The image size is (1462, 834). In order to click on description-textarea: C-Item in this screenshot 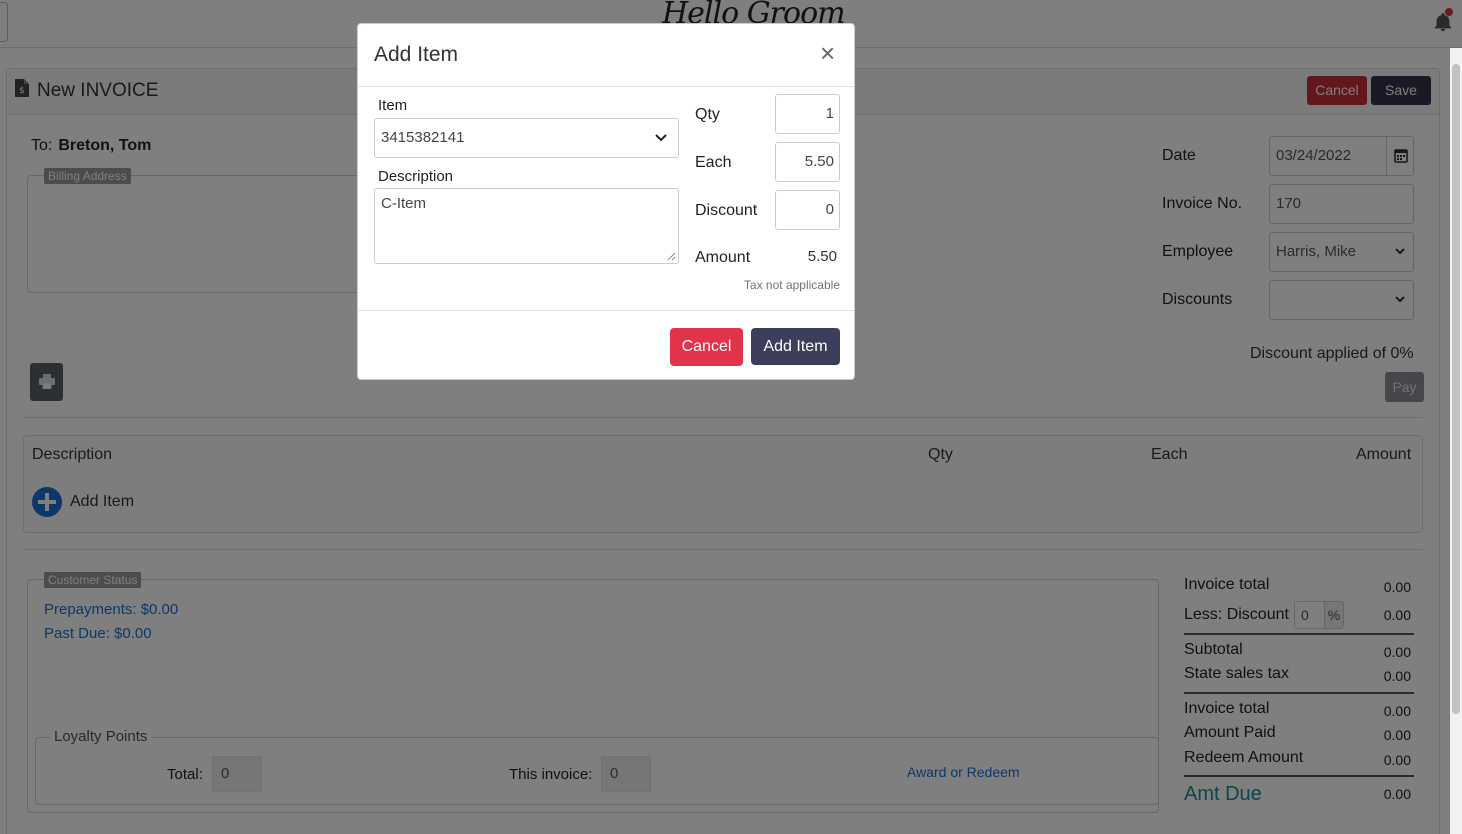, I will do `click(526, 226)`.